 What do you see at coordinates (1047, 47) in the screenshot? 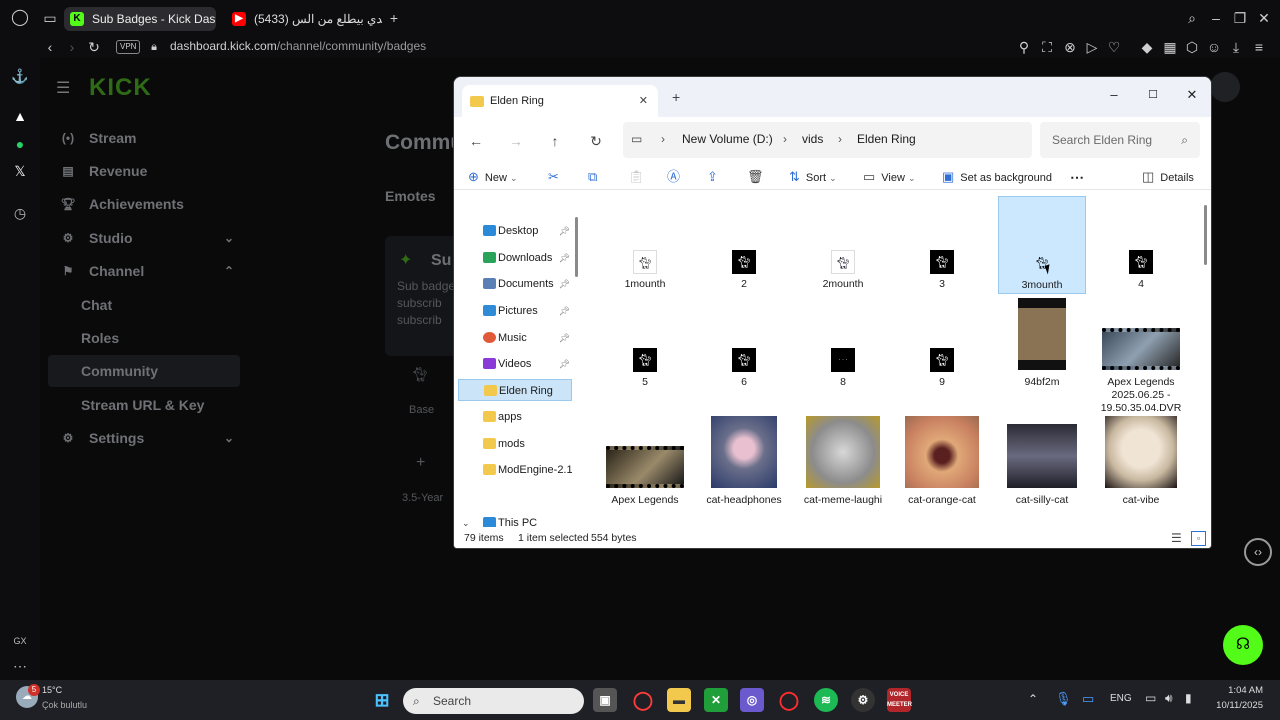
I see `snapshot-icon: ⛶` at bounding box center [1047, 47].